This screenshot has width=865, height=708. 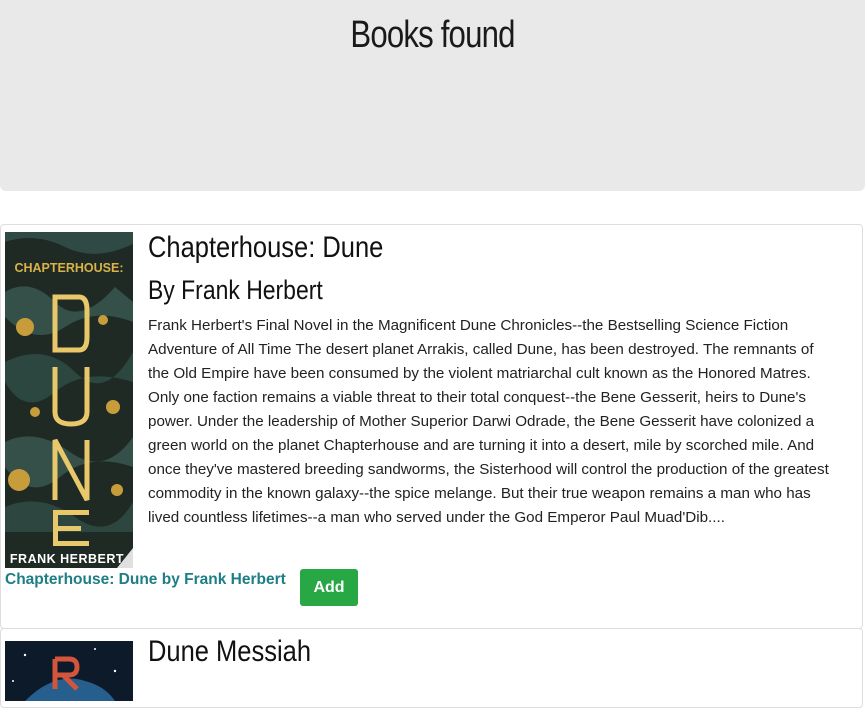 I want to click on book-title: Dune Messiah, so click(x=230, y=651).